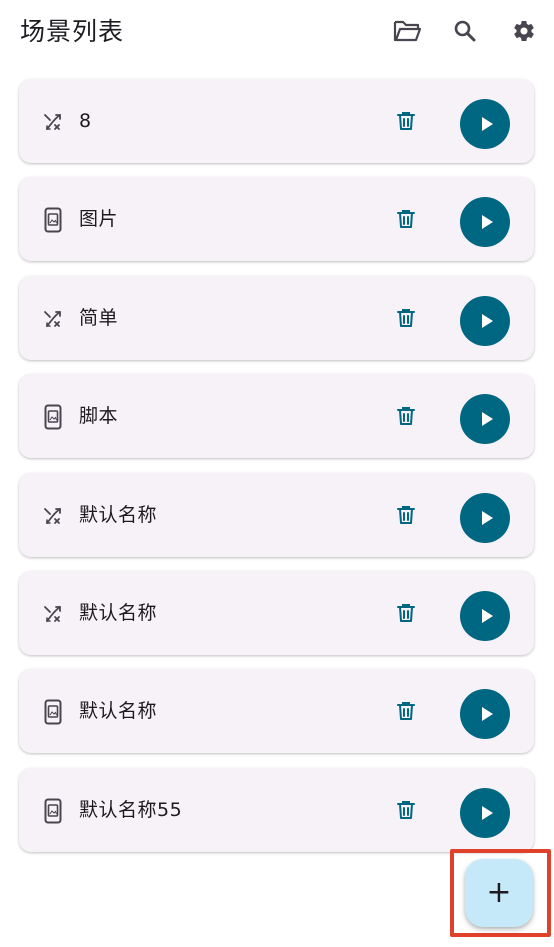 The image size is (554, 947). I want to click on page-title: 场景列表, so click(72, 31).